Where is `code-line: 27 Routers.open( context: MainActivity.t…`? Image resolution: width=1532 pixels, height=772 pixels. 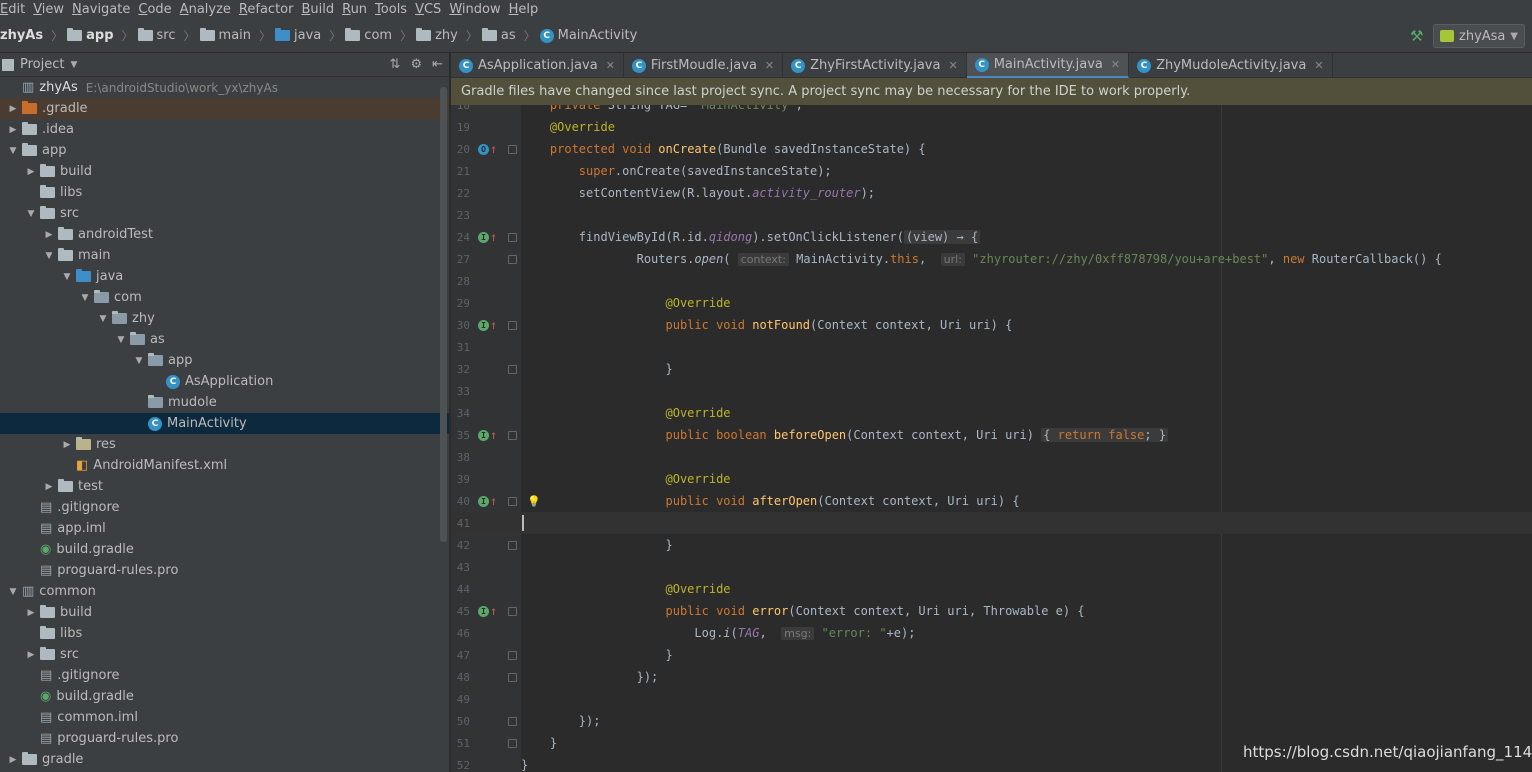
code-line: 27 Routers.open( context: MainActivity.t… is located at coordinates (991, 259).